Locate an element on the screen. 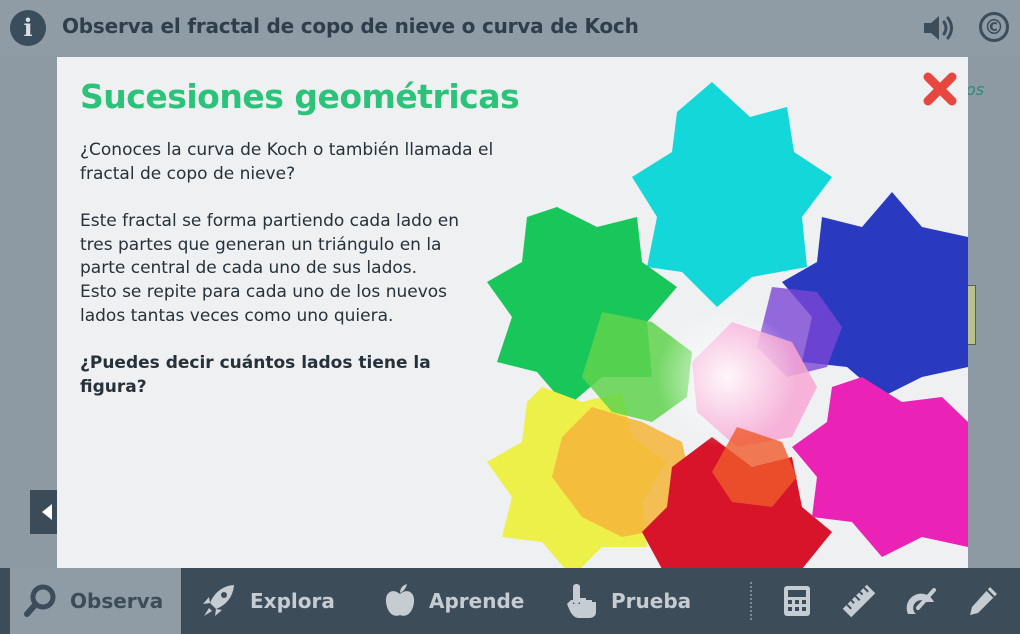 The width and height of the screenshot is (1020, 634). tab-prueba: Prueba is located at coordinates (628, 601).